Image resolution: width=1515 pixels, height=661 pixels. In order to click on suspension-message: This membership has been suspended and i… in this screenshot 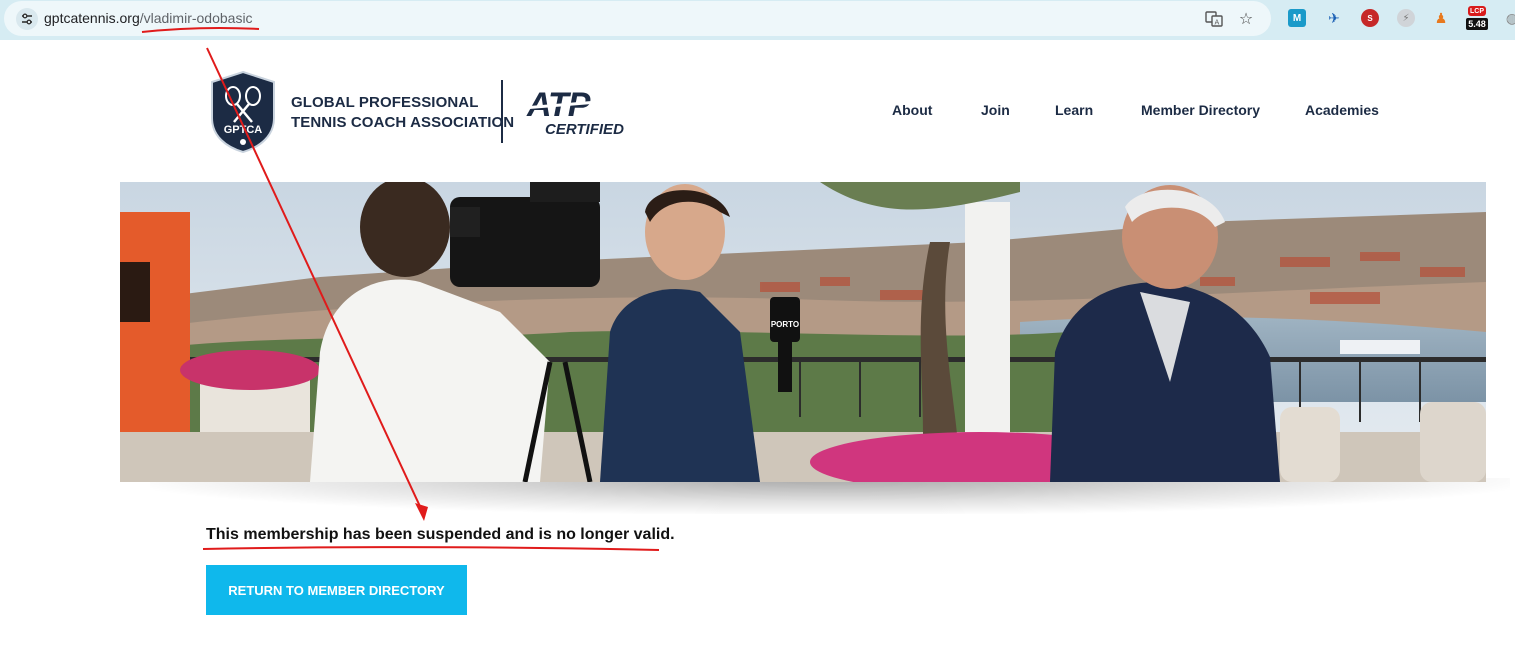, I will do `click(440, 534)`.